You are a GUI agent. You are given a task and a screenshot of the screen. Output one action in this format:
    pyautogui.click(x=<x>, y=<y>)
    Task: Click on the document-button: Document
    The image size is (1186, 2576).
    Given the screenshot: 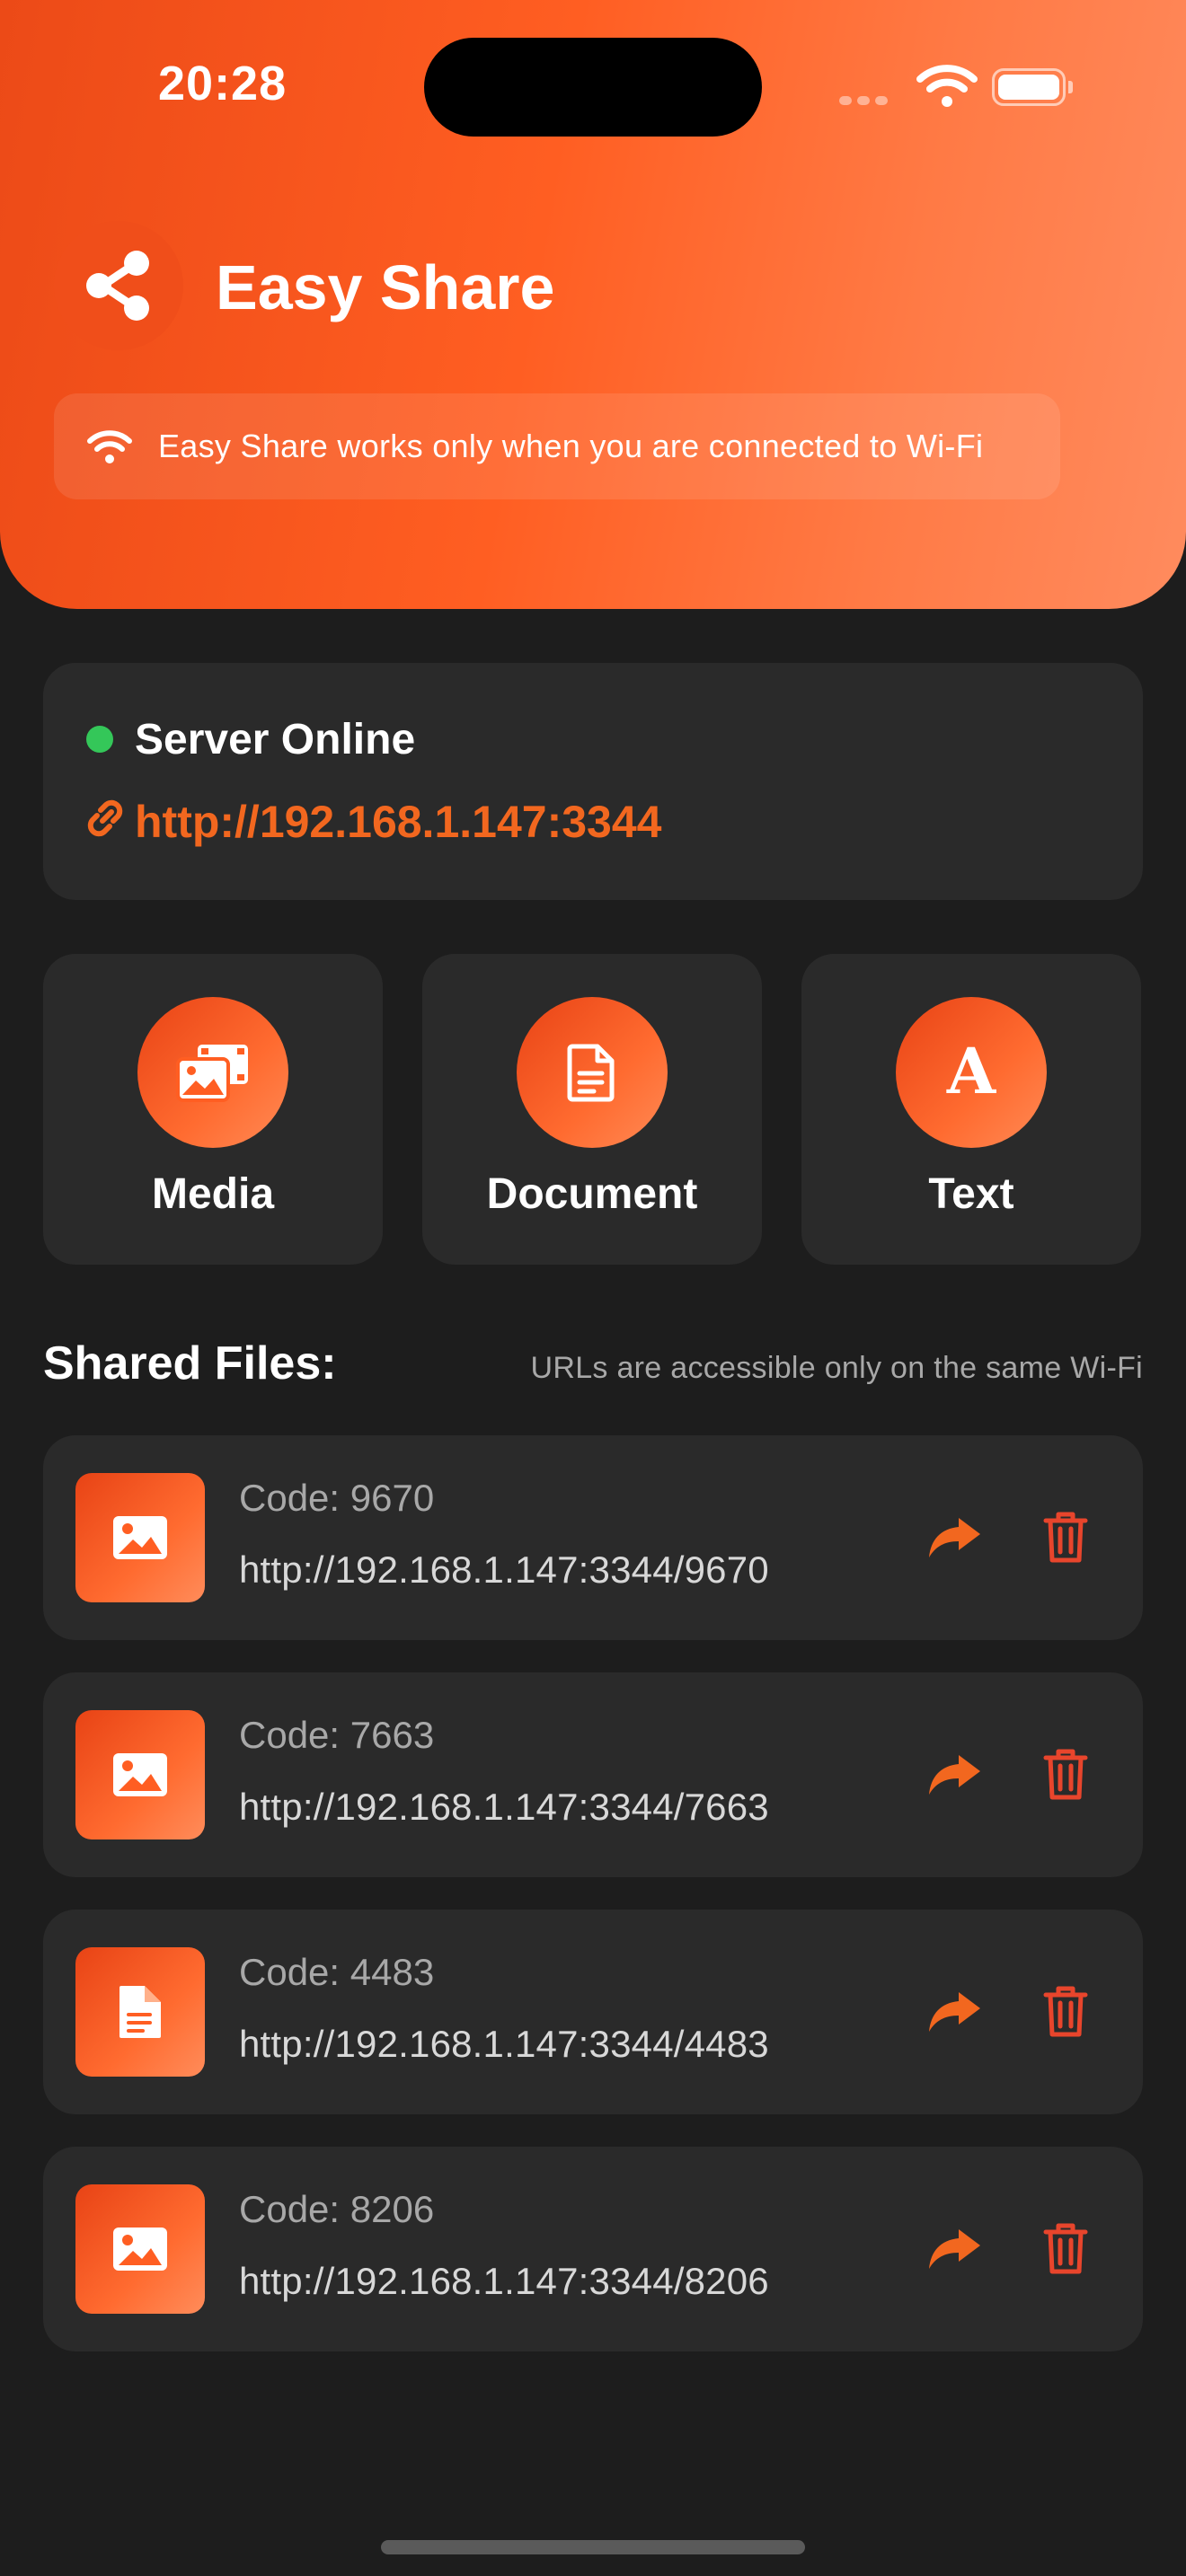 What is the action you would take?
    pyautogui.click(x=592, y=1109)
    